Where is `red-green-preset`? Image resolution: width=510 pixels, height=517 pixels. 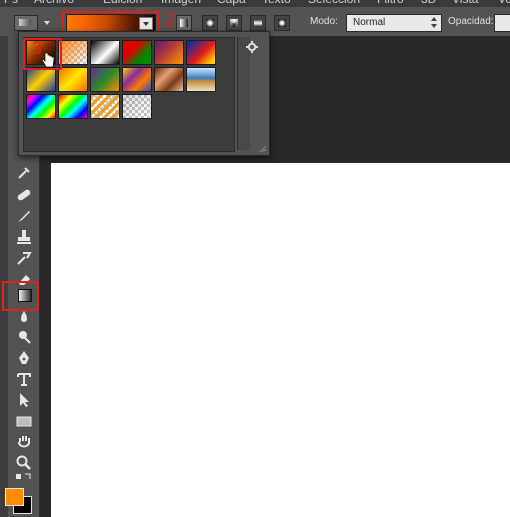 red-green-preset is located at coordinates (137, 52).